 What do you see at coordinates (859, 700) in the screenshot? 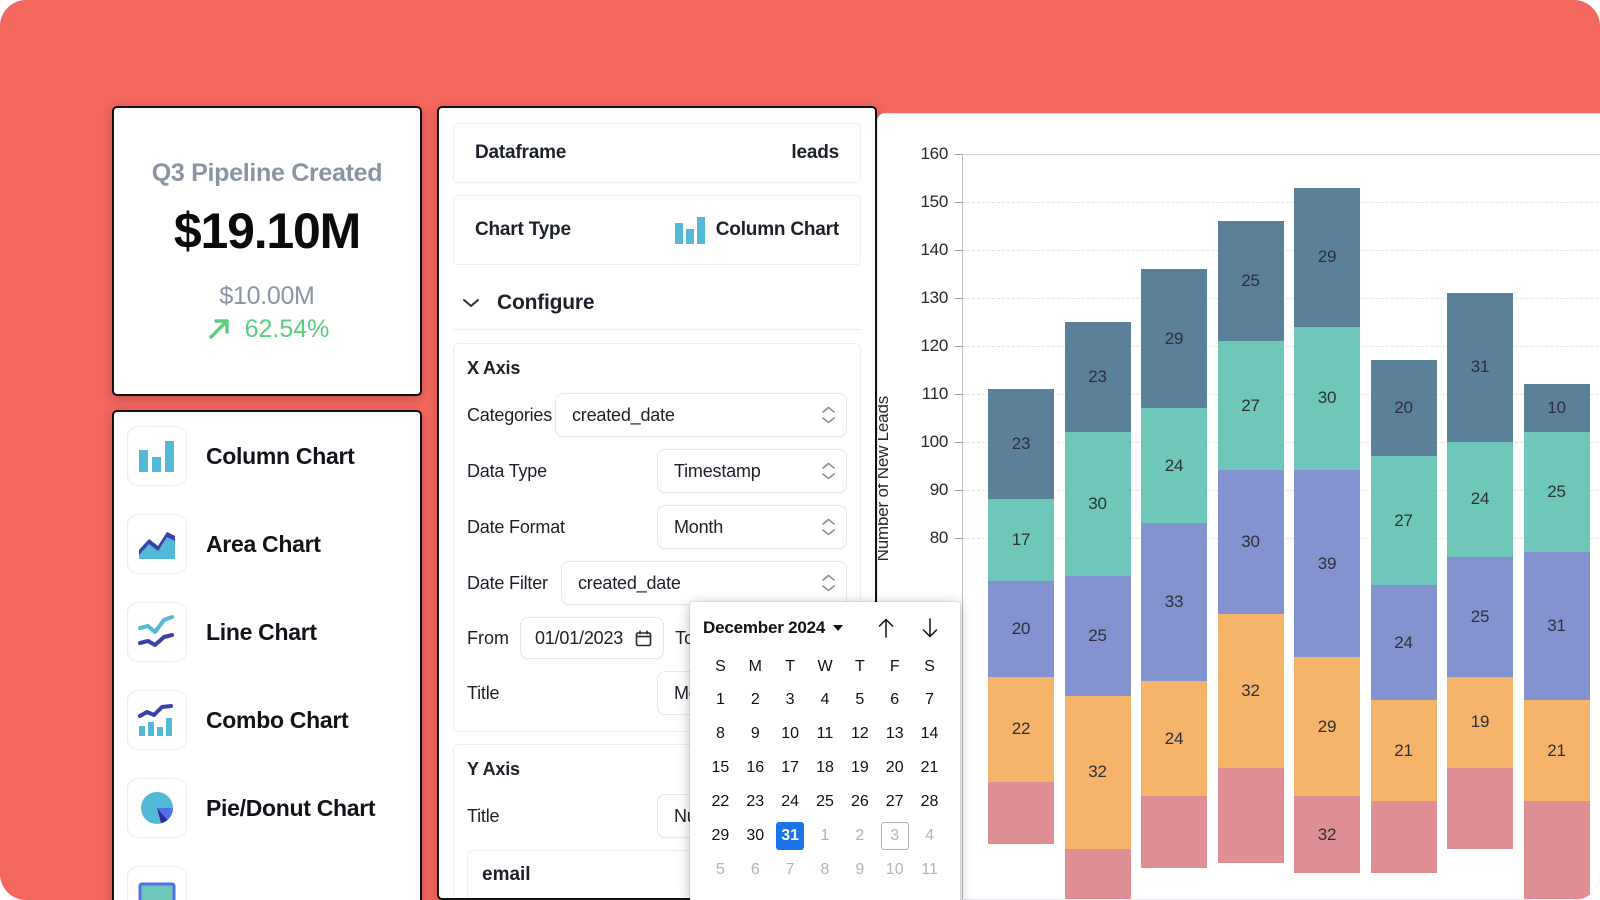
I see `date-picker-day: 5` at bounding box center [859, 700].